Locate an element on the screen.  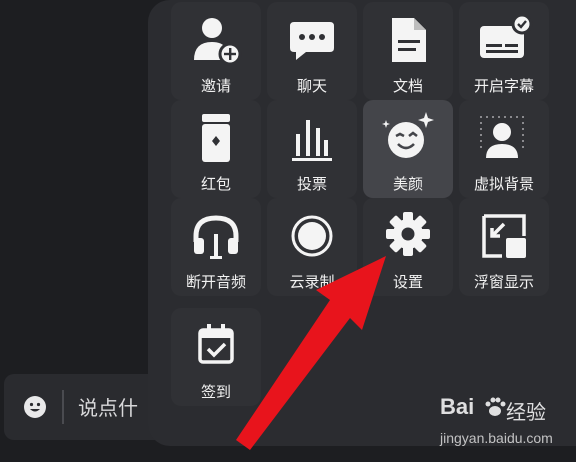
document-button: 文档 is located at coordinates (408, 51).